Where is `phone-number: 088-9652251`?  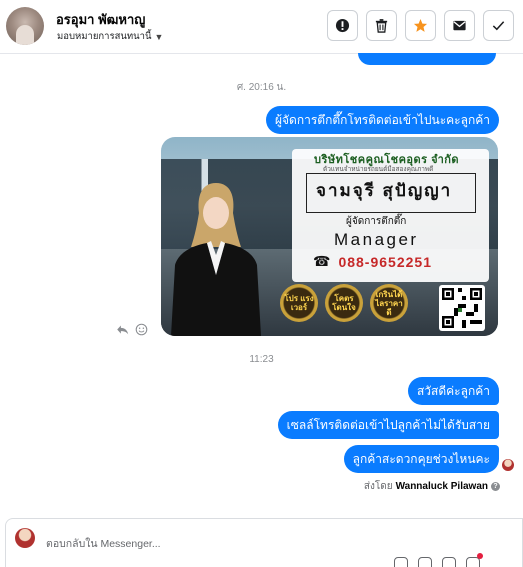 phone-number: 088-9652251 is located at coordinates (385, 261).